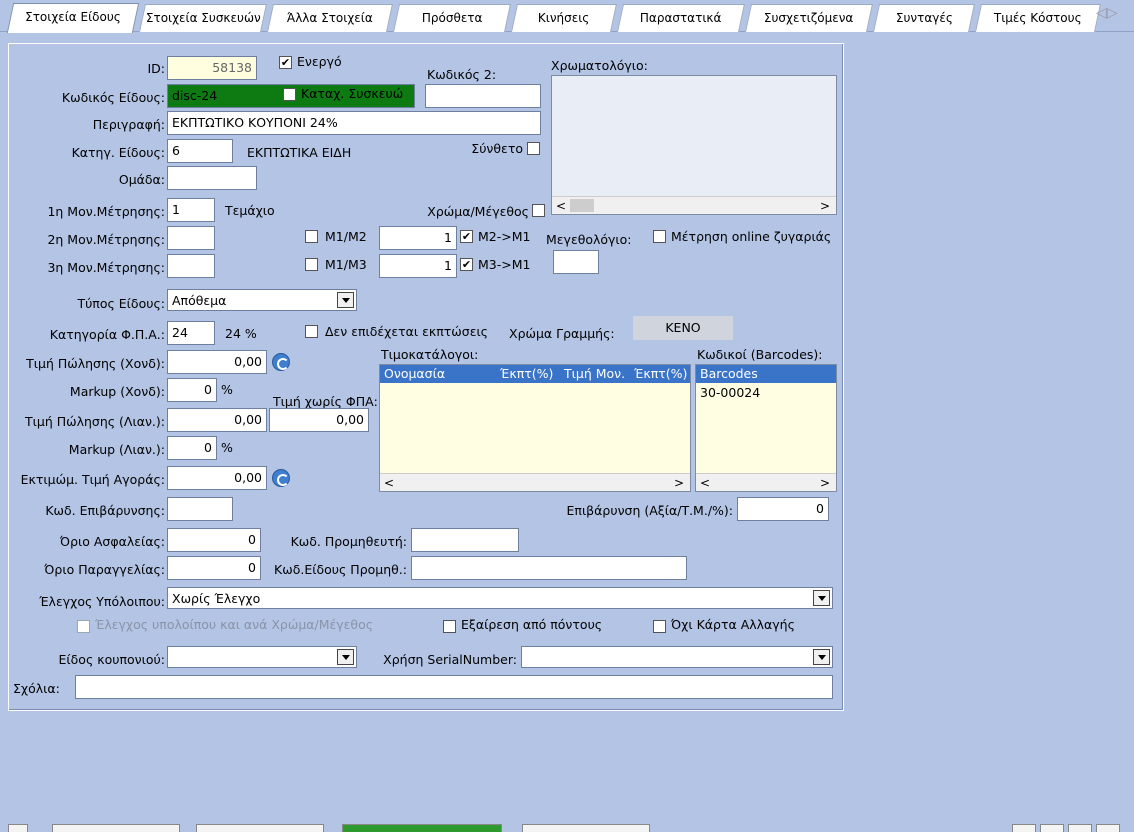  I want to click on tab-label: Στοιχεία Συσκευών, so click(203, 18).